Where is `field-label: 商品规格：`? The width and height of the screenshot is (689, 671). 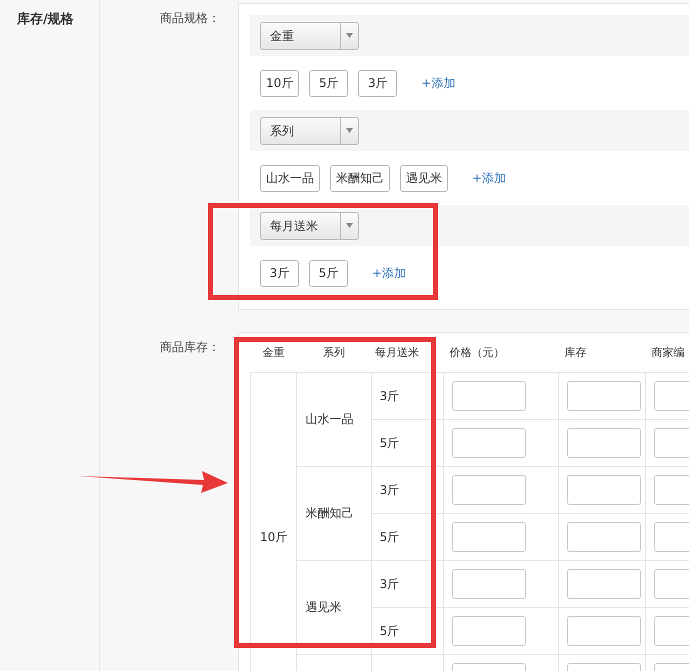
field-label: 商品规格： is located at coordinates (190, 18).